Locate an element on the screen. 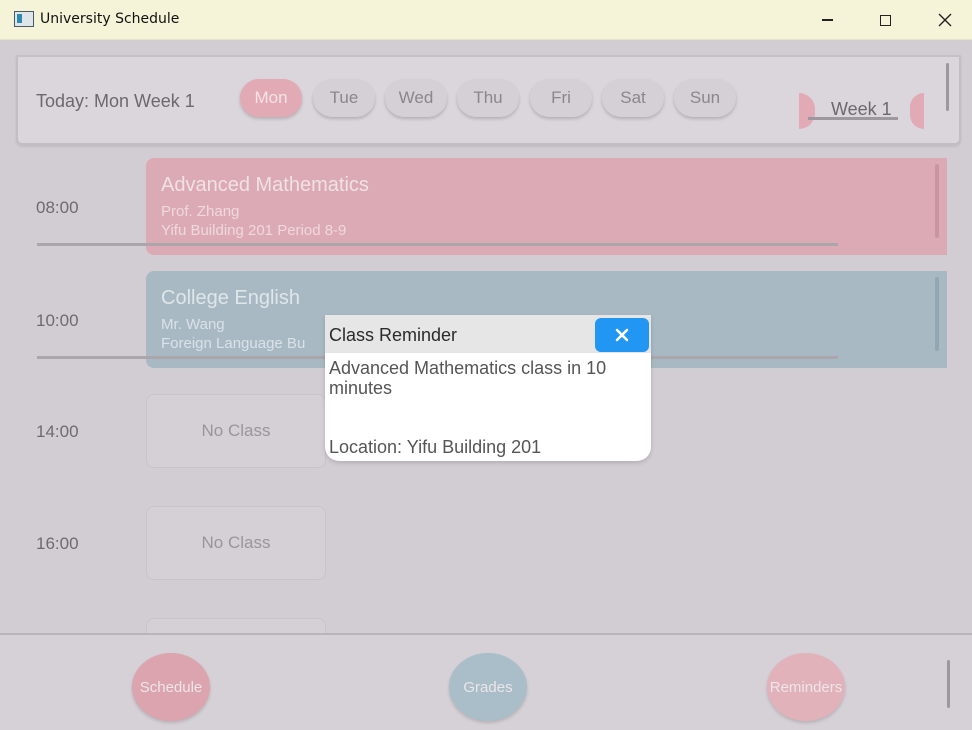 The width and height of the screenshot is (972, 730). header-divider is located at coordinates (488, 56).